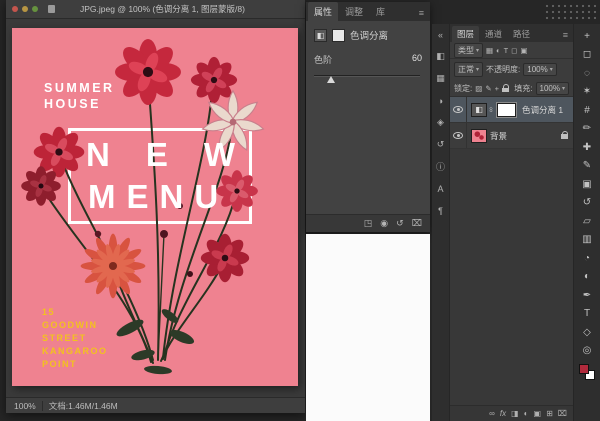 The image size is (600, 421). What do you see at coordinates (587, 314) in the screenshot?
I see `type-tool: T` at bounding box center [587, 314].